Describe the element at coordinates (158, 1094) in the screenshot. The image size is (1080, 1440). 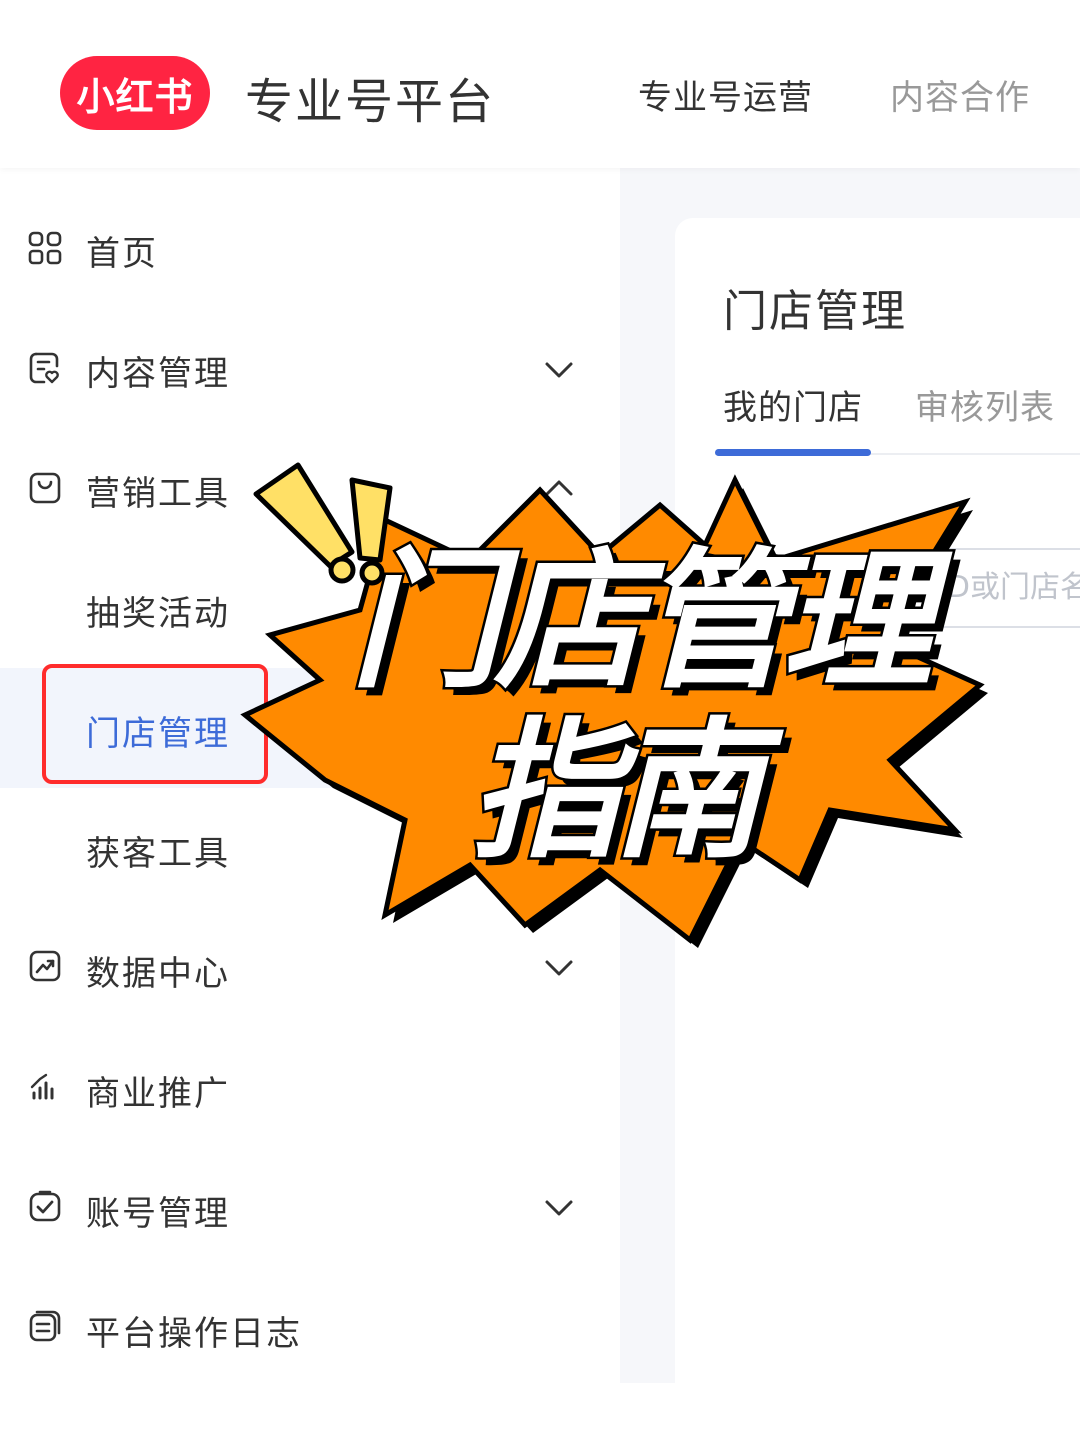
I see `sidebar-item-label: 商业推广` at that location.